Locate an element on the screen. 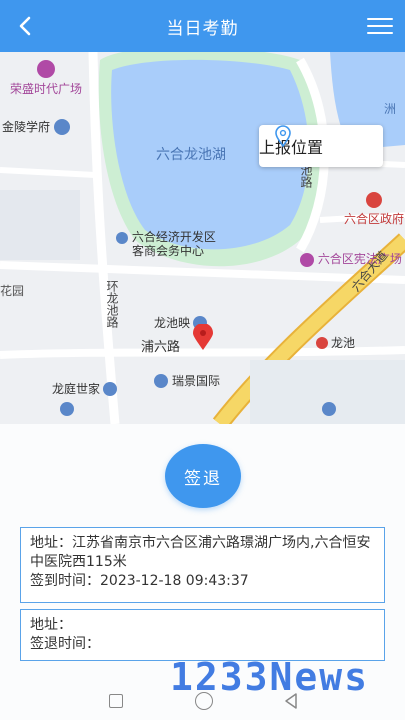 This screenshot has height=720, width=405. checkout-time-label: 签退时间： is located at coordinates (65, 644).